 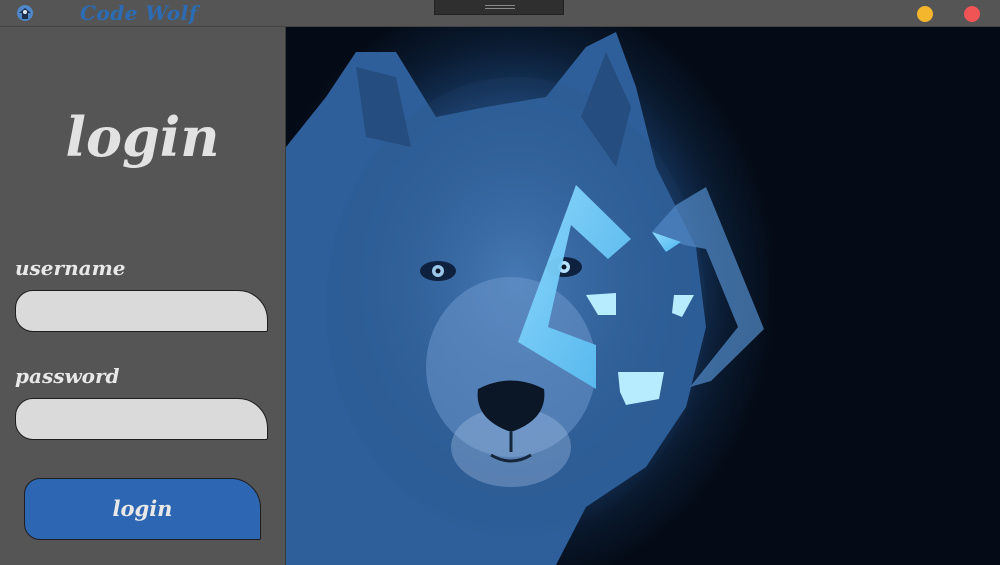 I want to click on password-label: password, so click(x=67, y=376).